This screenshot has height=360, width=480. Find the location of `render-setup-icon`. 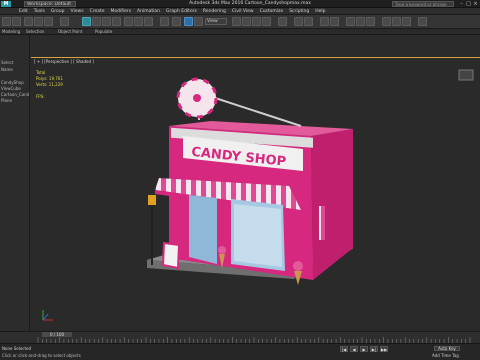

render-setup-icon is located at coordinates (386, 21).